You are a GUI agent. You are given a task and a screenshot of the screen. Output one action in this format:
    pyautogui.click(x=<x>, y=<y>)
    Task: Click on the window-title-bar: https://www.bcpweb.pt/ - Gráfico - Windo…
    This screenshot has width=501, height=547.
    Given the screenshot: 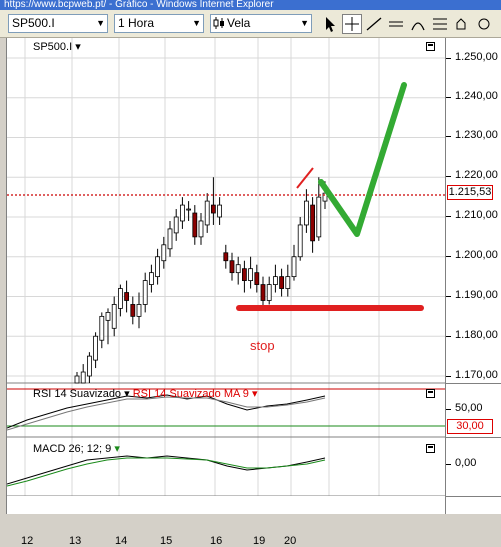 What is the action you would take?
    pyautogui.click(x=250, y=5)
    